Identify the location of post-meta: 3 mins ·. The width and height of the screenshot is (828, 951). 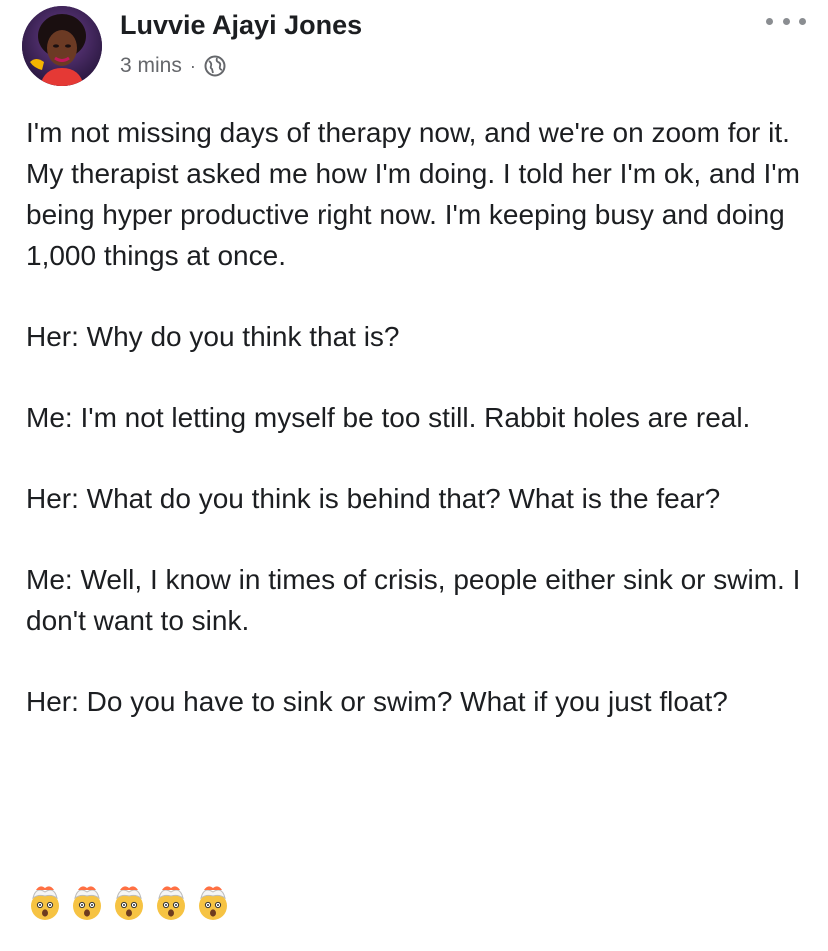
(173, 66).